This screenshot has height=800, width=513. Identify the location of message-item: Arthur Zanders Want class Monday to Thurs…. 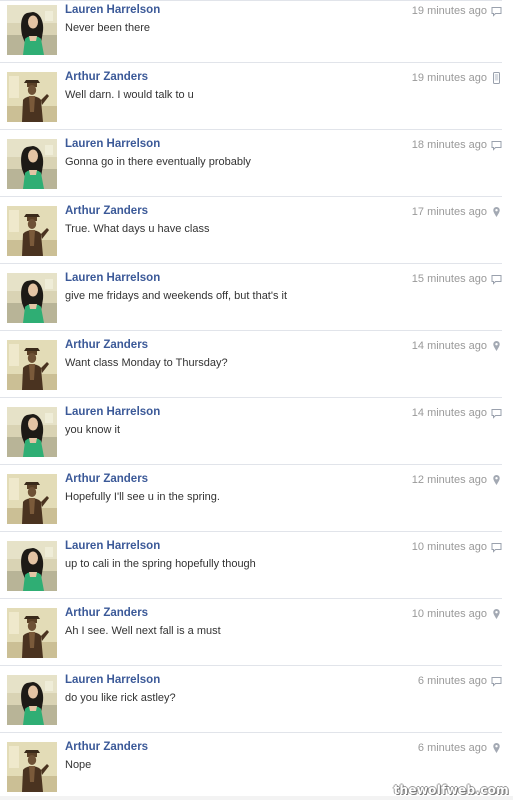
(256, 368).